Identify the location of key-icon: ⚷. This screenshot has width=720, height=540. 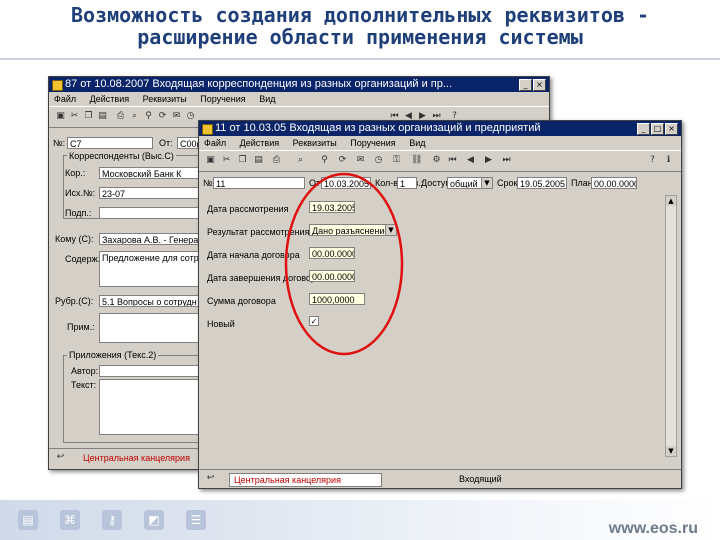
(112, 520).